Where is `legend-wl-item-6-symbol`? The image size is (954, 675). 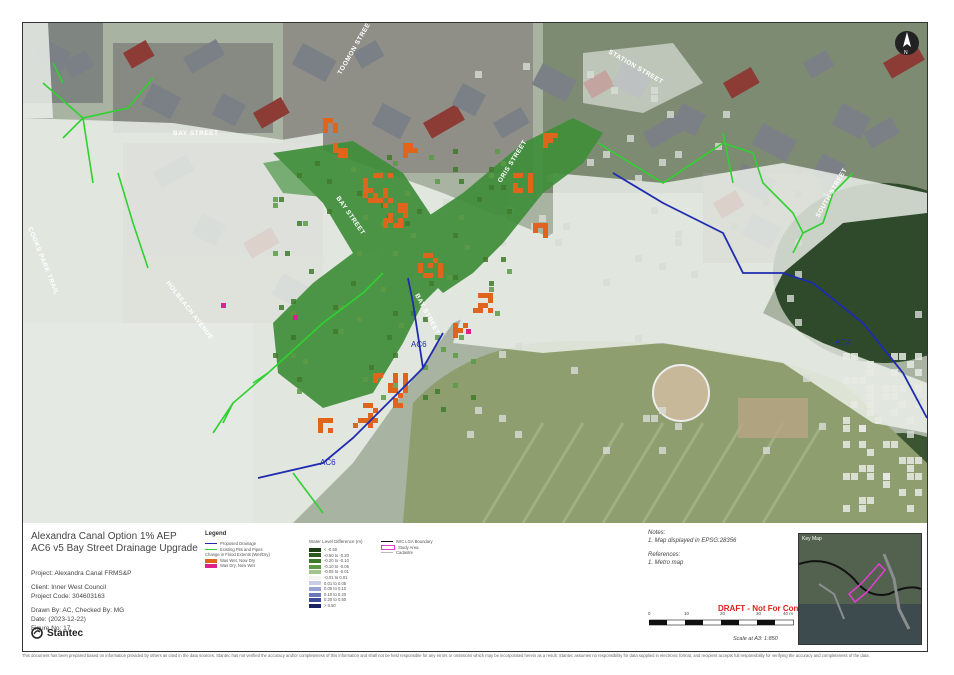
legend-wl-item-6-symbol is located at coordinates (315, 583).